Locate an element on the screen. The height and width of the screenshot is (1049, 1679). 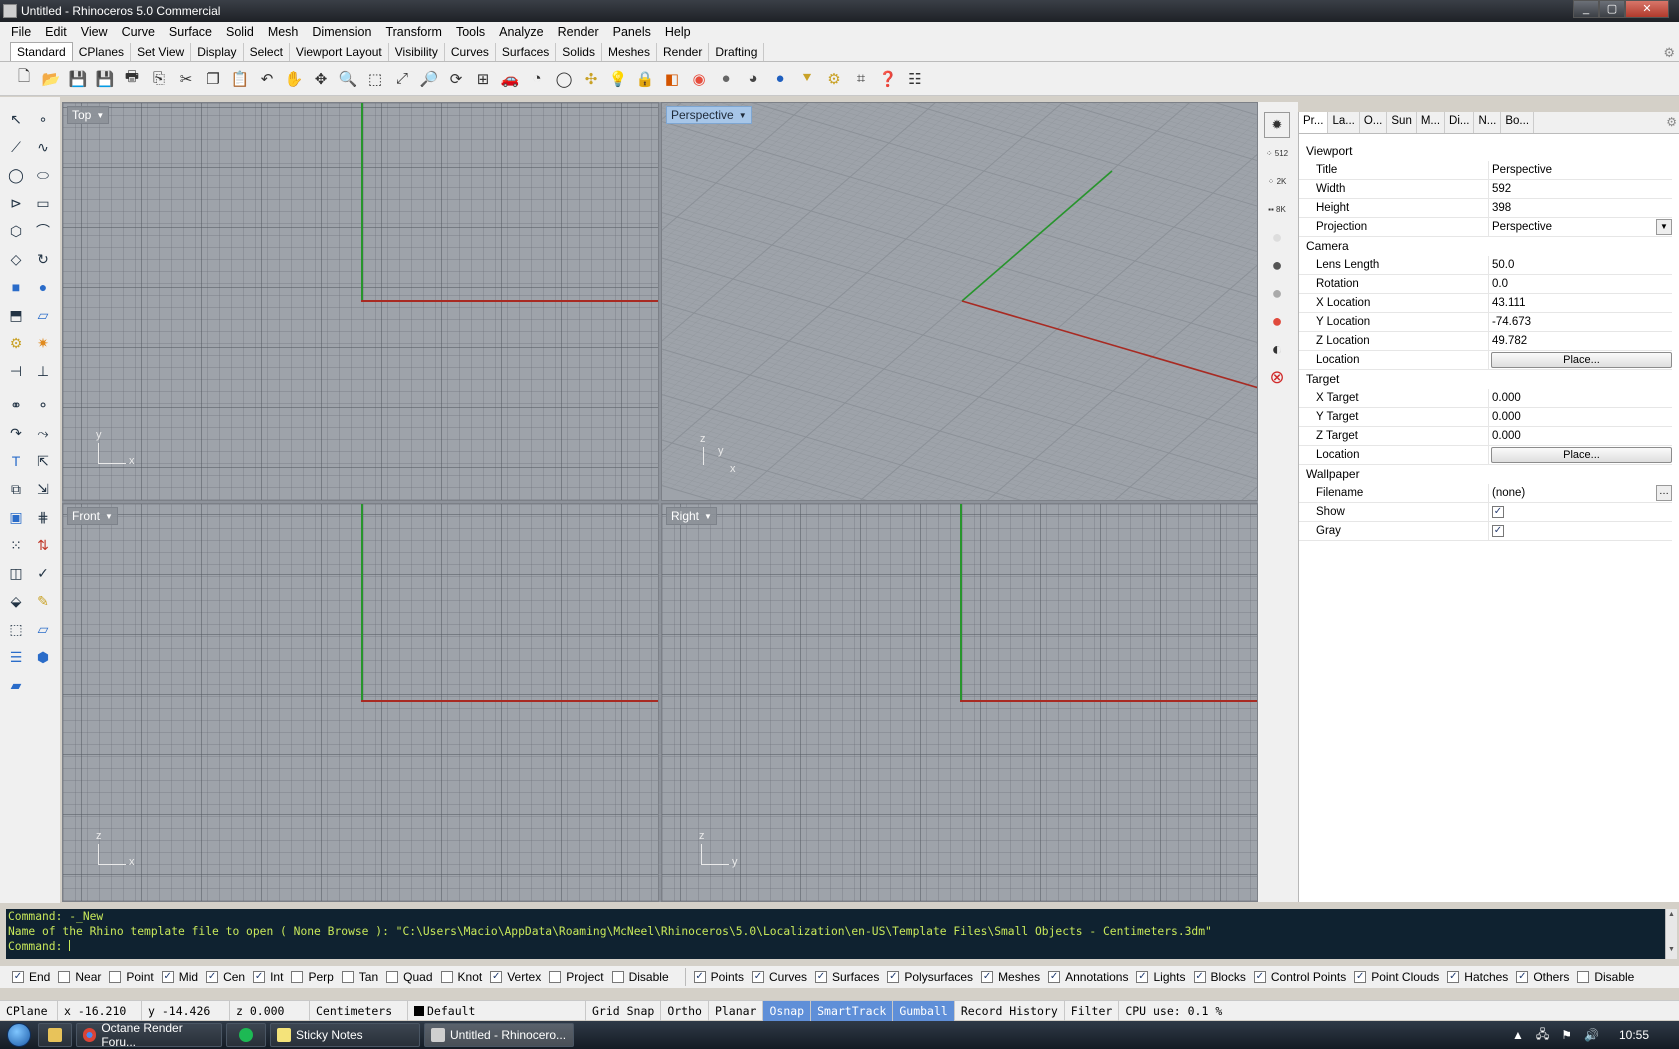
cplane-label: CPlane is located at coordinates (29, 1010).